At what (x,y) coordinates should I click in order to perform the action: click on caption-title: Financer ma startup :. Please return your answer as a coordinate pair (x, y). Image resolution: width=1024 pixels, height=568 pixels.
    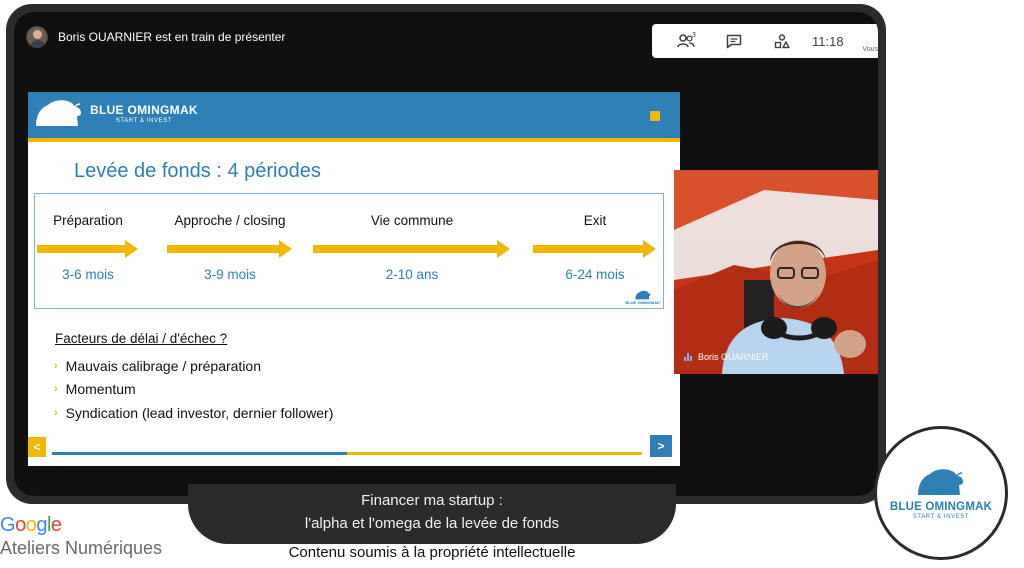
    Looking at the image, I should click on (432, 500).